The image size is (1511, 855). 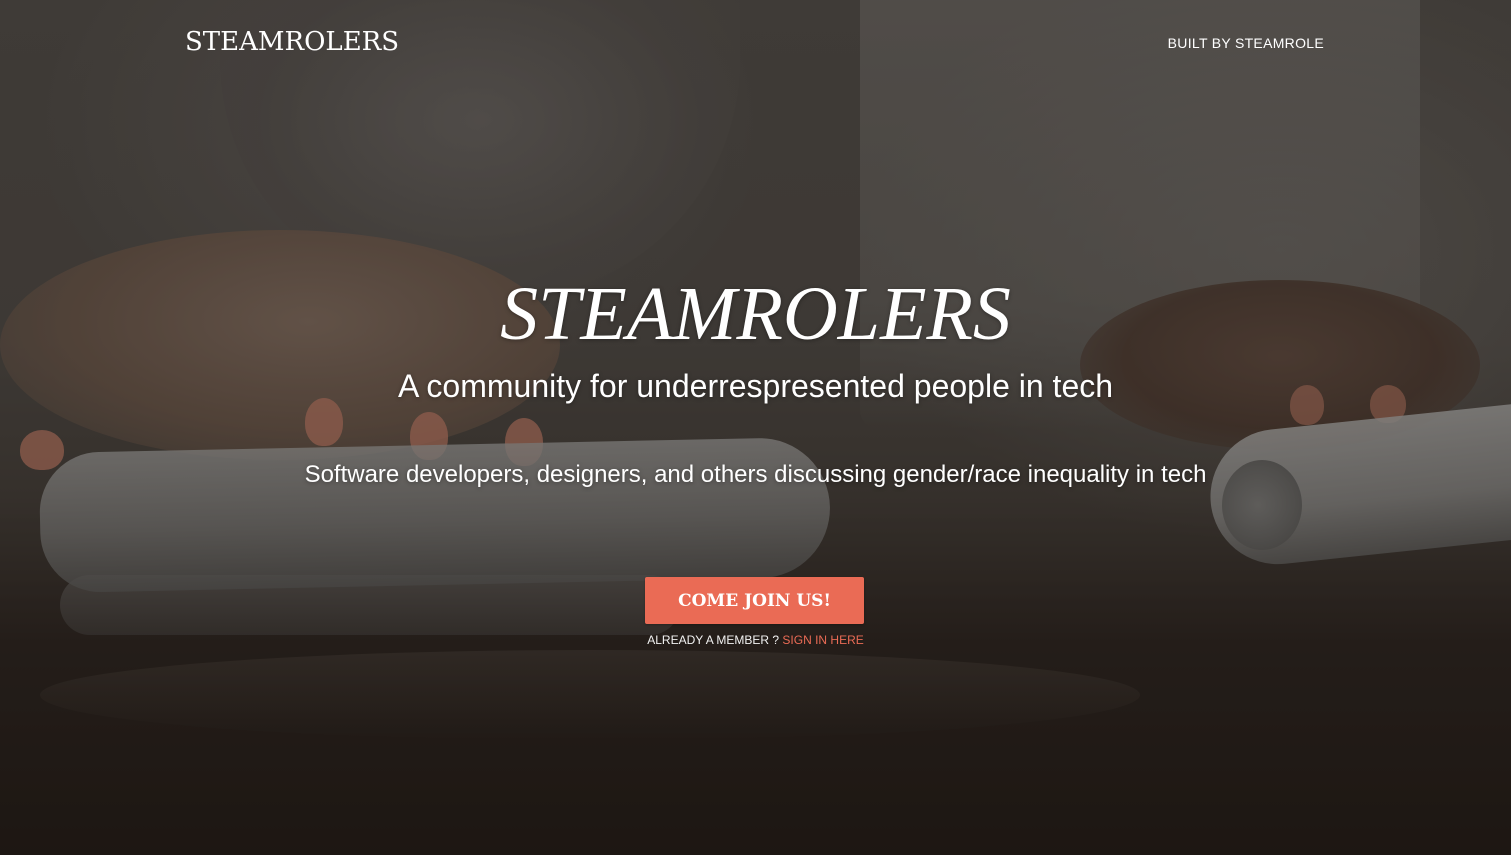 I want to click on hero-title: STEAMROLERS, so click(x=755, y=314).